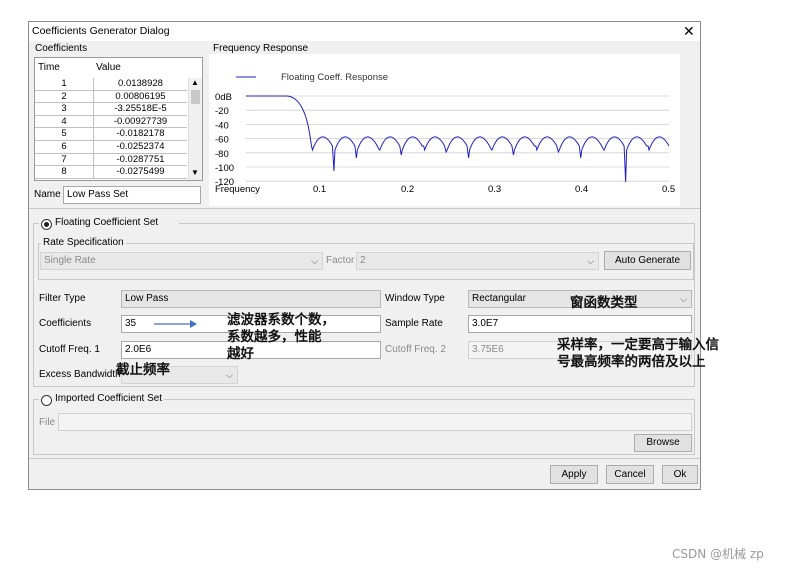 Image resolution: width=790 pixels, height=569 pixels. What do you see at coordinates (222, 125) in the screenshot?
I see `y-tick-label: -40` at bounding box center [222, 125].